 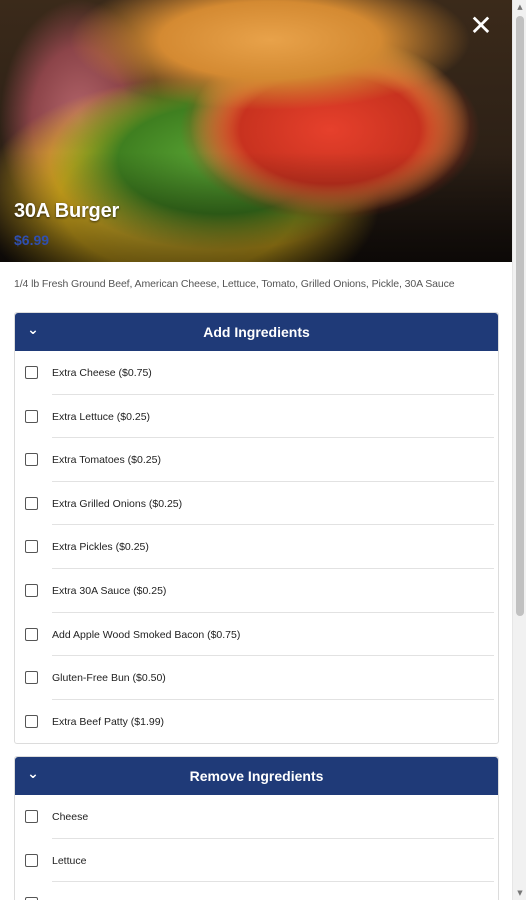 What do you see at coordinates (109, 678) in the screenshot?
I see `option-label: Gluten-Free Bun ($0.50)` at bounding box center [109, 678].